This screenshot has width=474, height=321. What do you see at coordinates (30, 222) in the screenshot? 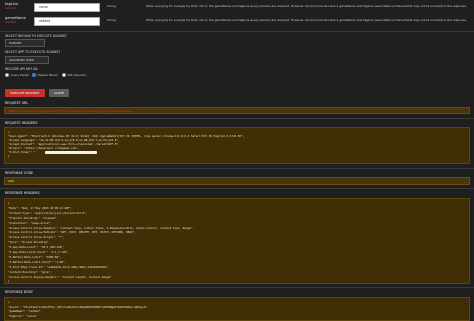
I see `code-line: "Connection": "keep-alive",` at bounding box center [30, 222].